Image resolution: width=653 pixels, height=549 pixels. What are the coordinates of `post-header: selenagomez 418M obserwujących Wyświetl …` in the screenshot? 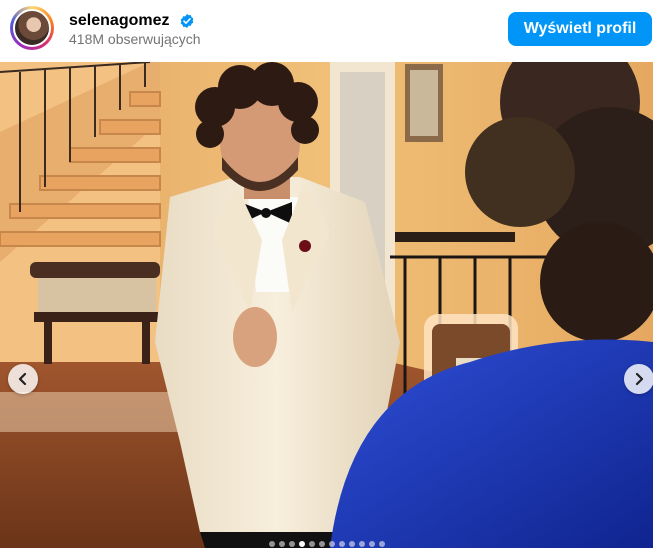 It's located at (326, 31).